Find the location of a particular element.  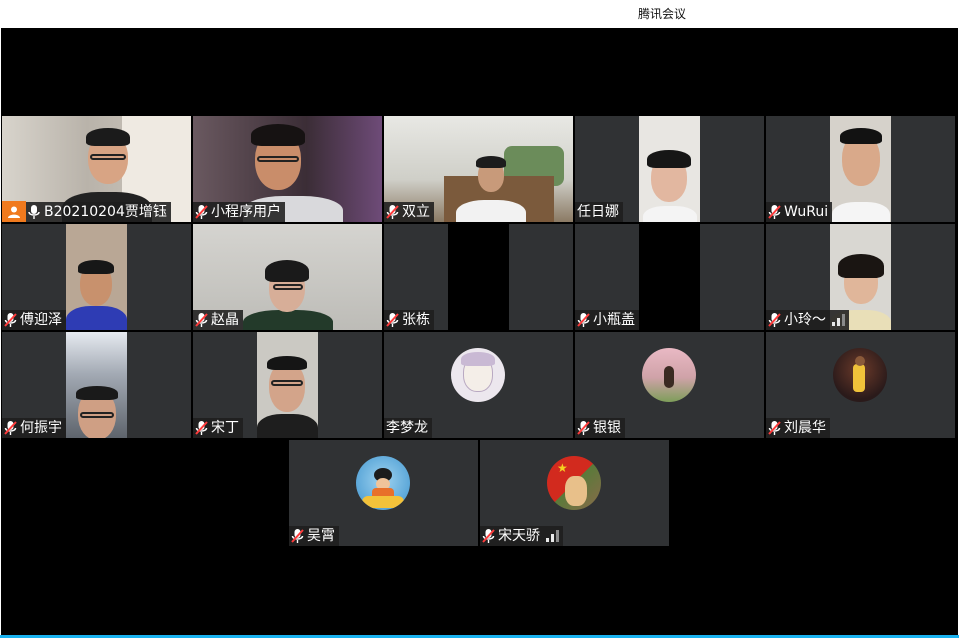

participant-name-tag: 银银 is located at coordinates (600, 428).